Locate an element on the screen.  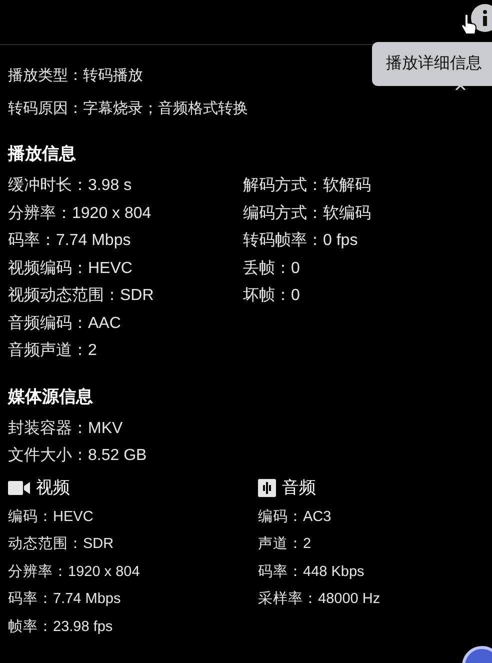
info-line: 丢帧：0 is located at coordinates (272, 268).